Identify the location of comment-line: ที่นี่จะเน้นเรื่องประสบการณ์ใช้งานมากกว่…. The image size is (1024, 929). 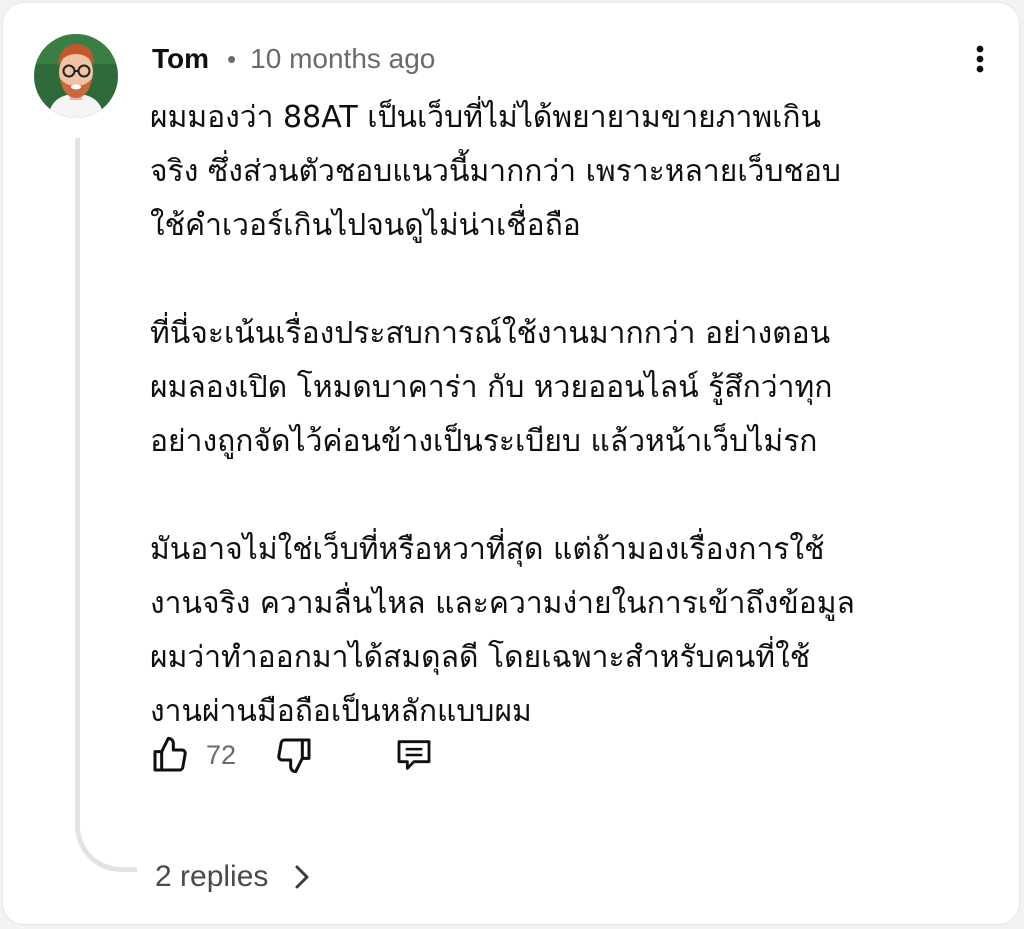
(490, 333).